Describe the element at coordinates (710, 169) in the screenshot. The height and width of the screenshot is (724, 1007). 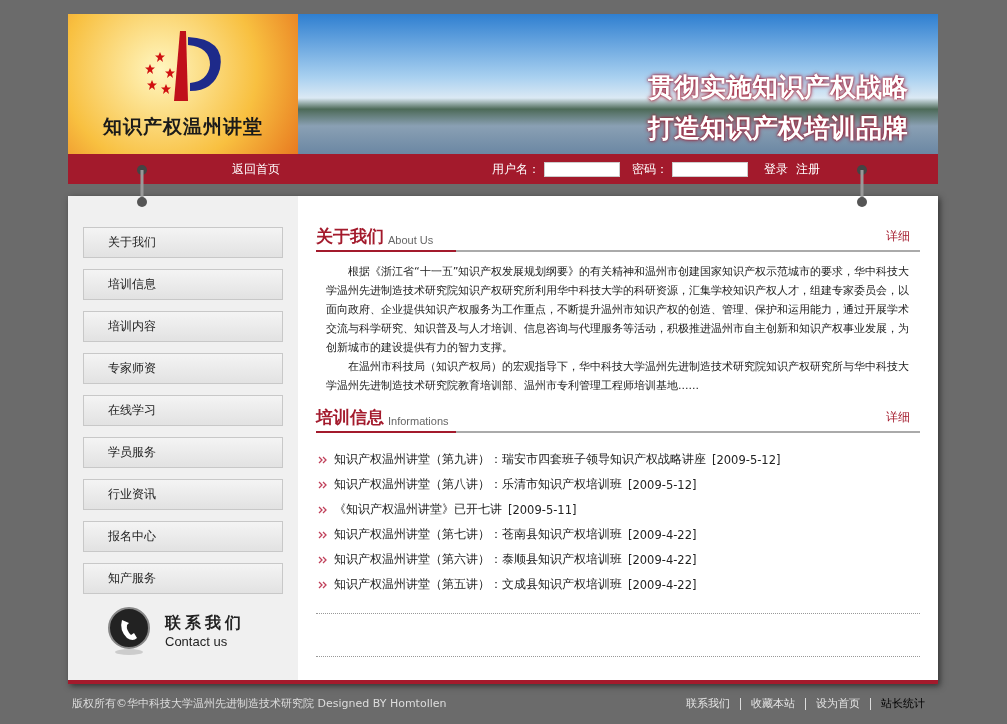
I see `password-field` at that location.